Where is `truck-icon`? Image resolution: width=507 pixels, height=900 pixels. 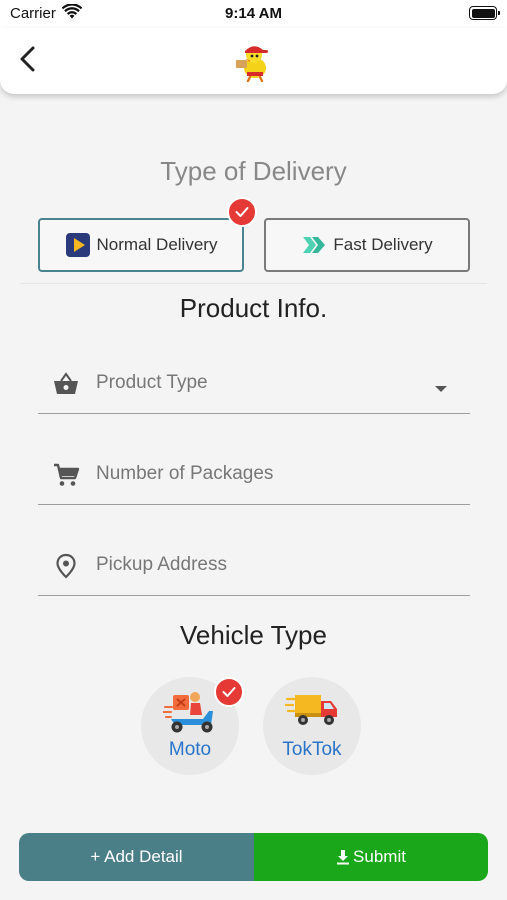 truck-icon is located at coordinates (311, 712).